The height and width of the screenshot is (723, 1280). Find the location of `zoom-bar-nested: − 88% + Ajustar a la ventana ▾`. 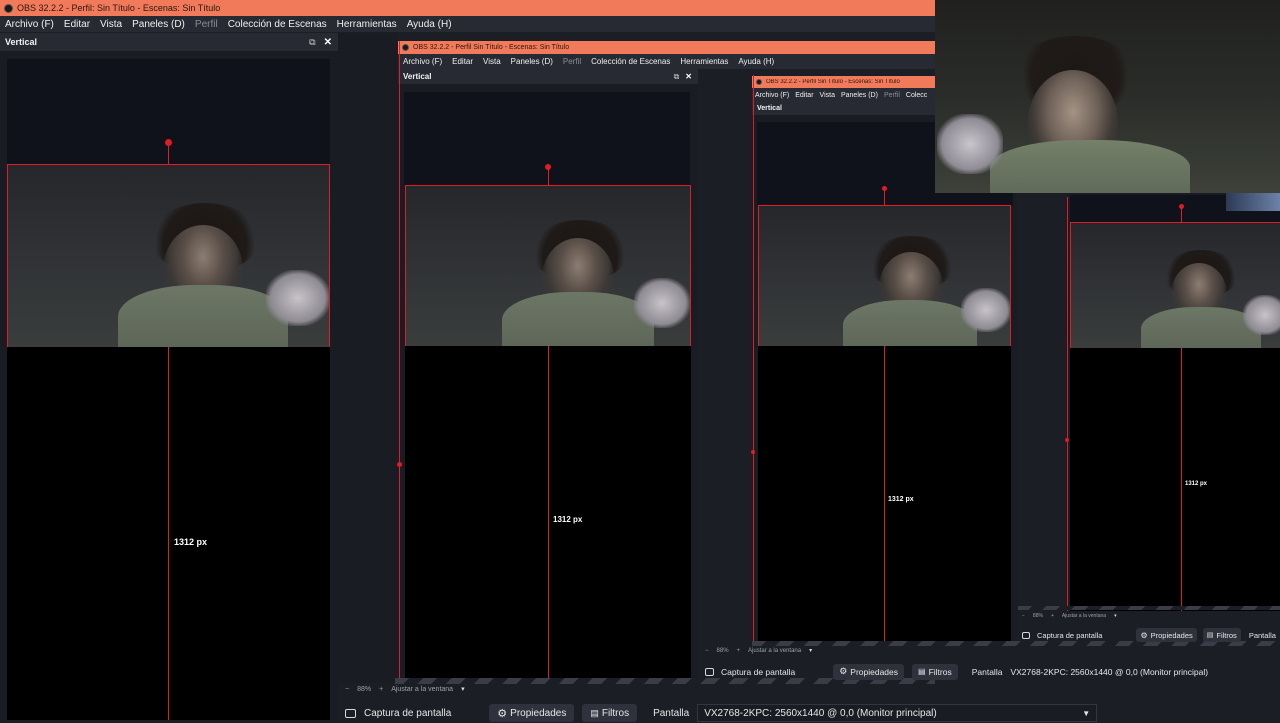

zoom-bar-nested: − 88% + Ajustar a la ventana ▾ is located at coordinates (758, 651).